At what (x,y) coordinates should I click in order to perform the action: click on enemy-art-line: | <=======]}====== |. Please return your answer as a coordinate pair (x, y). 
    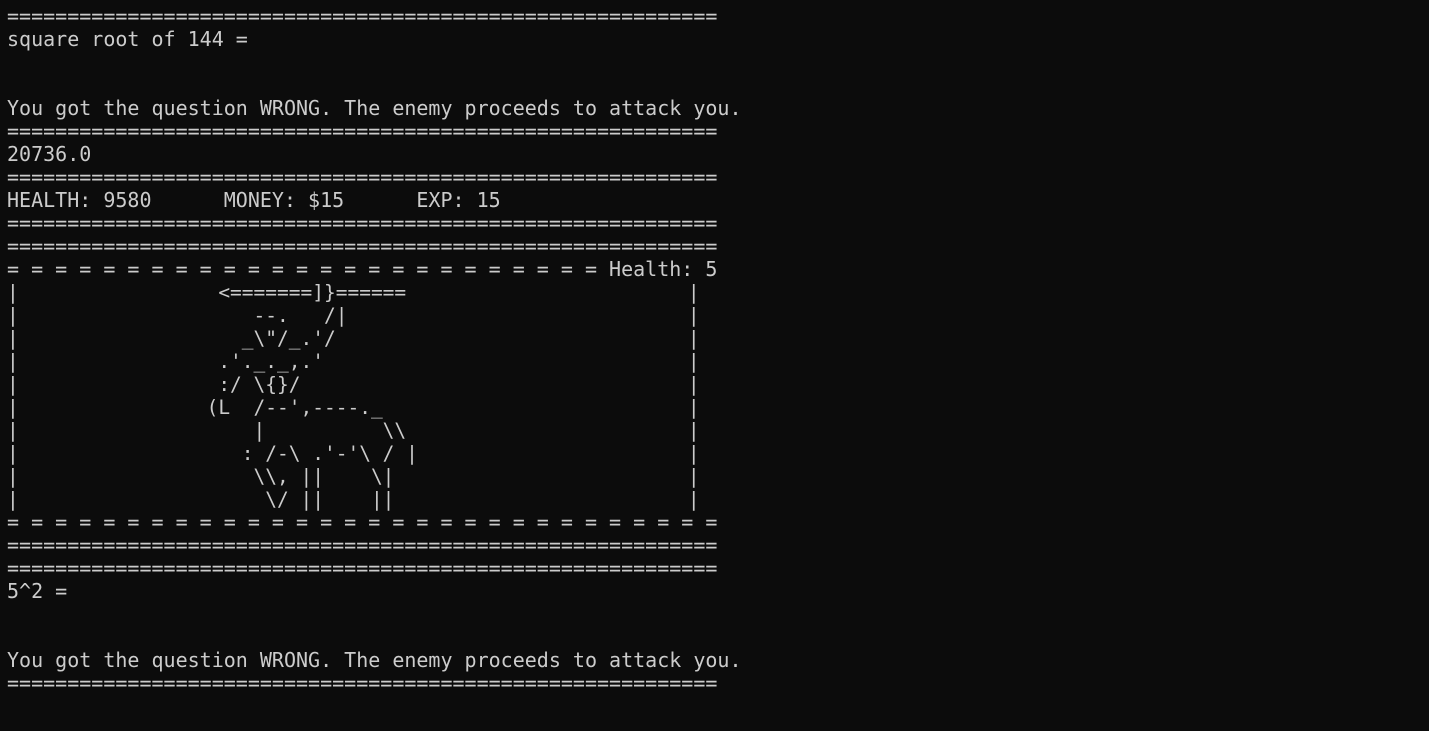
    Looking at the image, I should click on (353, 292).